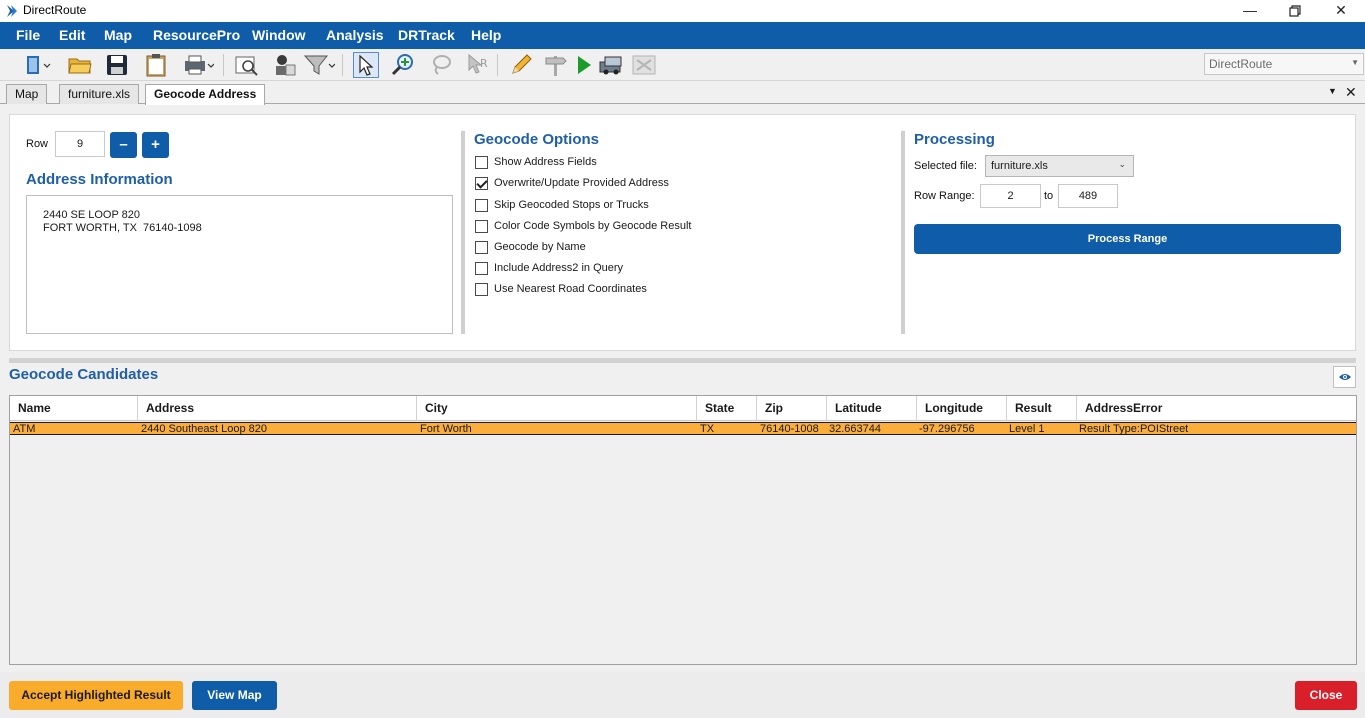  I want to click on menu-edit: Edit, so click(72, 35).